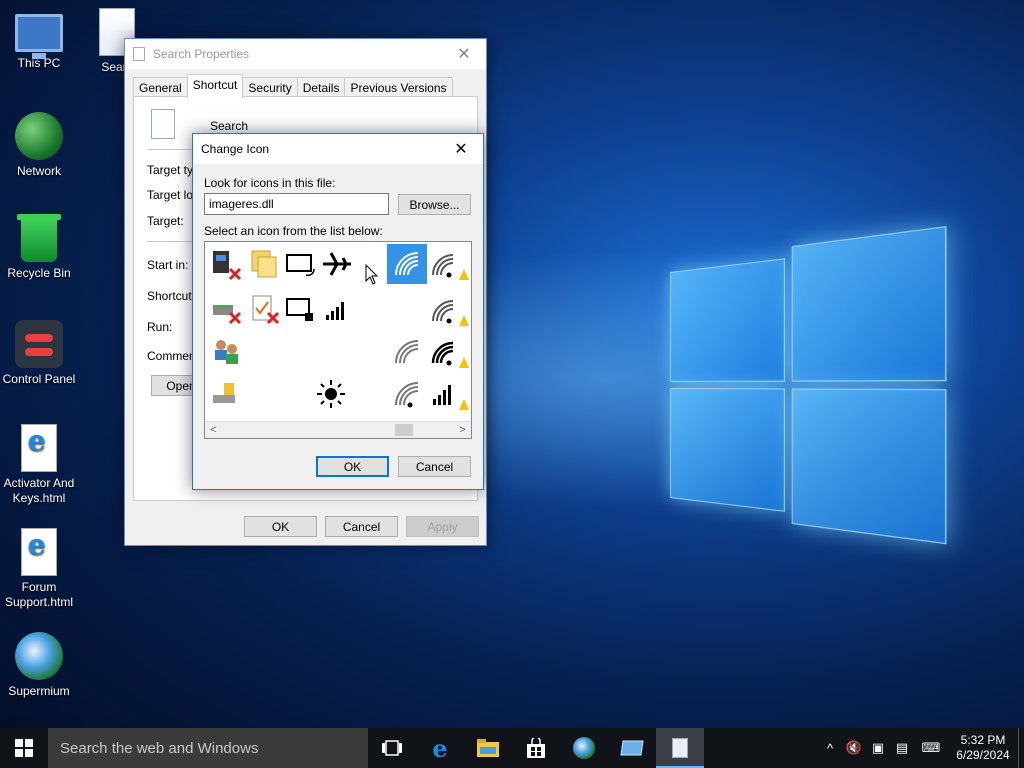 This screenshot has width=1024, height=768. I want to click on mouse-cursor-icon, so click(372, 274).